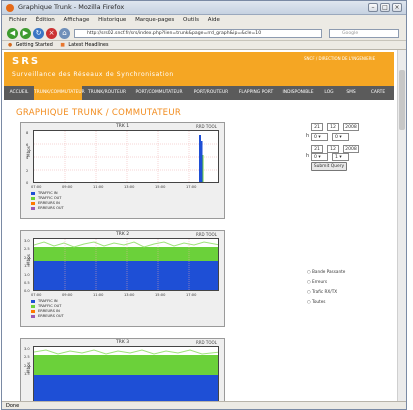 This screenshot has width=413, height=410. I want to click on menu-edit: Édition, so click(45, 20).